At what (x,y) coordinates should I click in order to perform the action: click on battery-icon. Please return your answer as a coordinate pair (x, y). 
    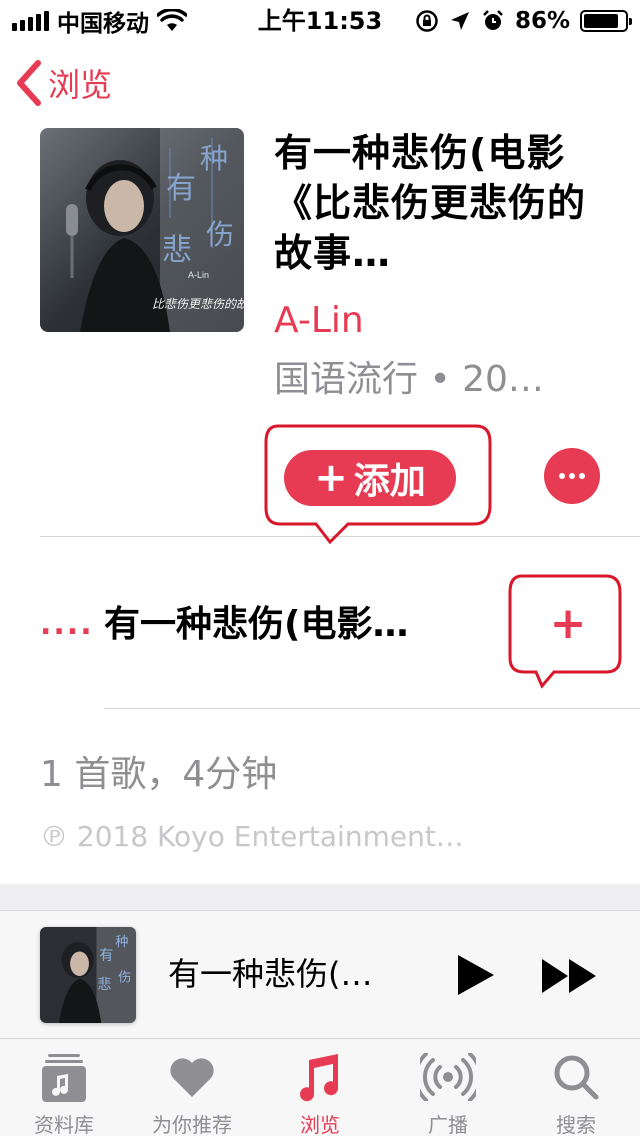
    Looking at the image, I should click on (606, 21).